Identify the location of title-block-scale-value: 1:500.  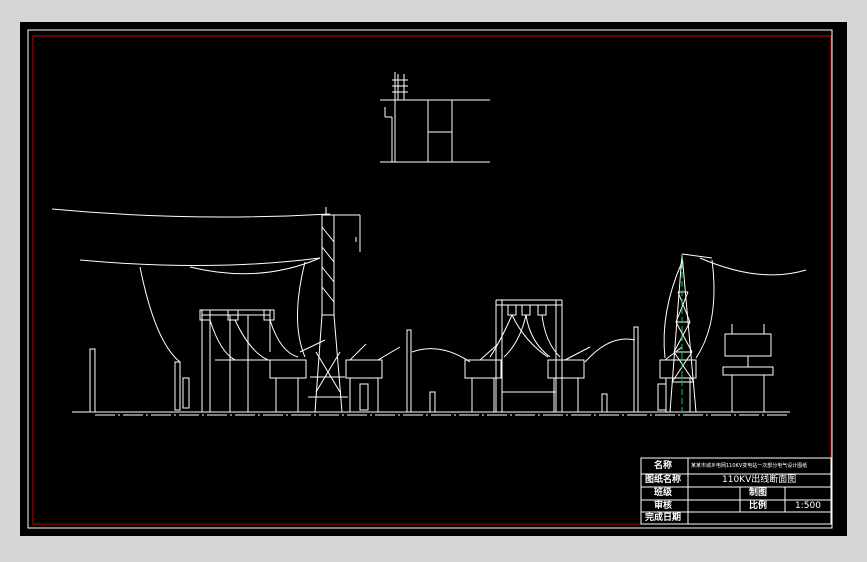
(808, 506).